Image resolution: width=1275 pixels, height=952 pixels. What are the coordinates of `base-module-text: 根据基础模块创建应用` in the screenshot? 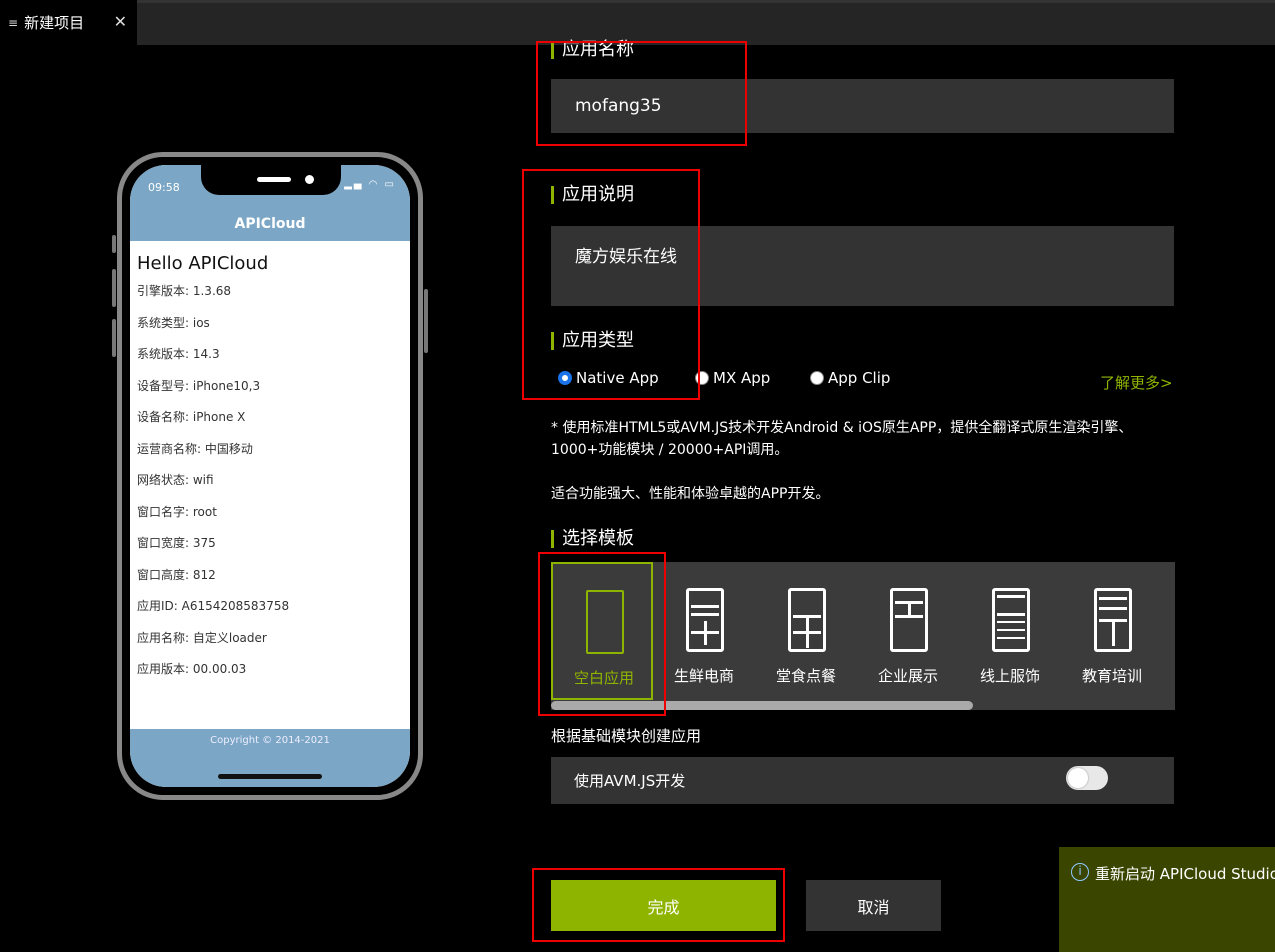 It's located at (626, 736).